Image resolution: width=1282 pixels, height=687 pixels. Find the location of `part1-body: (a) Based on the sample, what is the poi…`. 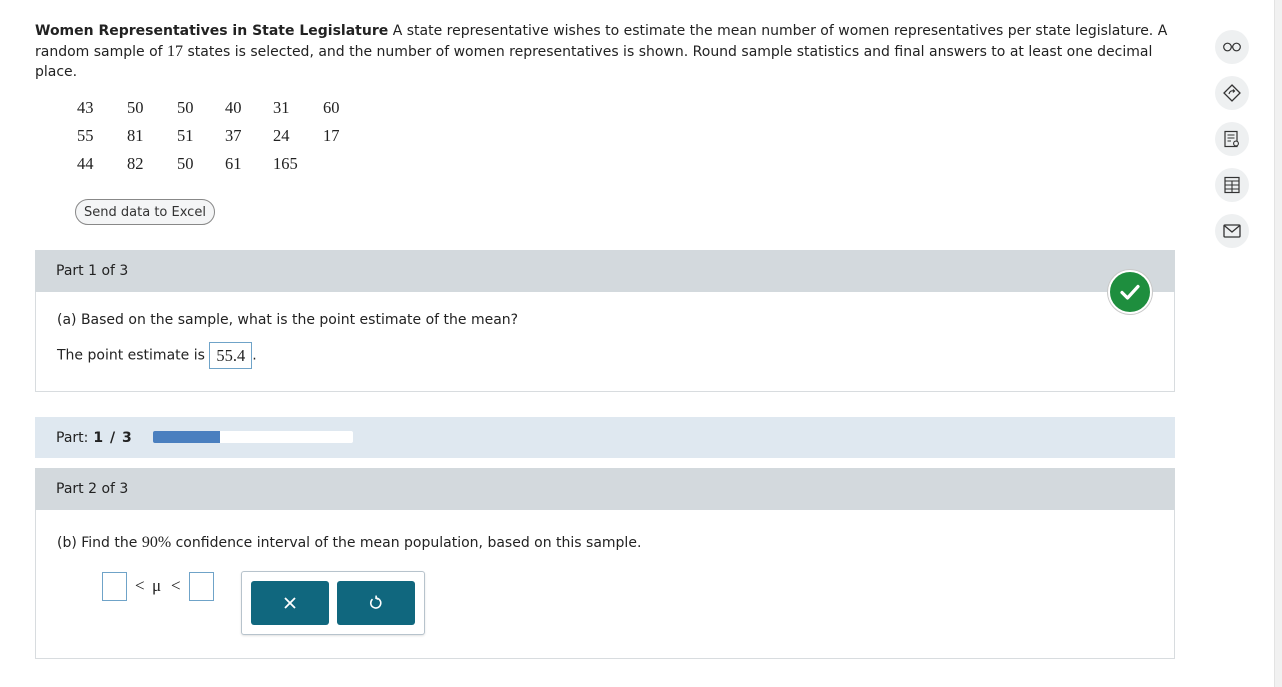

part1-body: (a) Based on the sample, what is the poi… is located at coordinates (605, 342).